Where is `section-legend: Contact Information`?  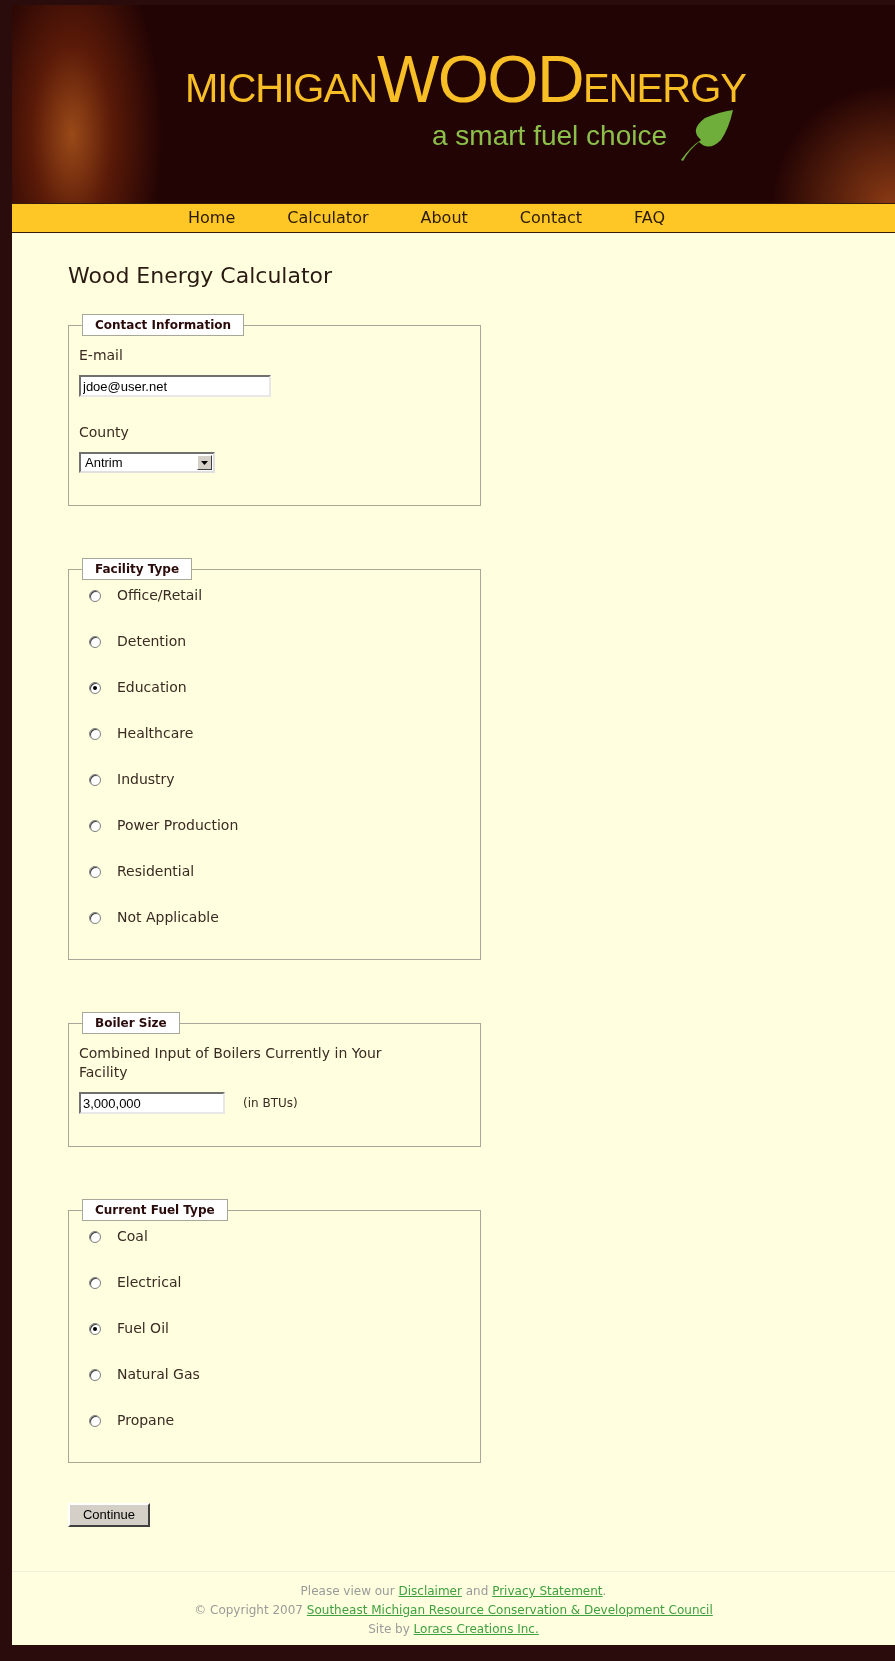
section-legend: Contact Information is located at coordinates (163, 325).